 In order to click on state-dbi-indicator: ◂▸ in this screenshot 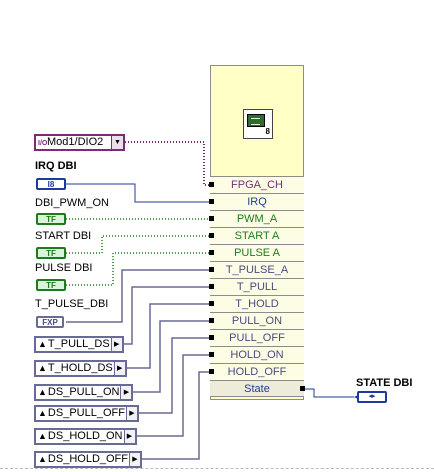, I will do `click(370, 397)`.